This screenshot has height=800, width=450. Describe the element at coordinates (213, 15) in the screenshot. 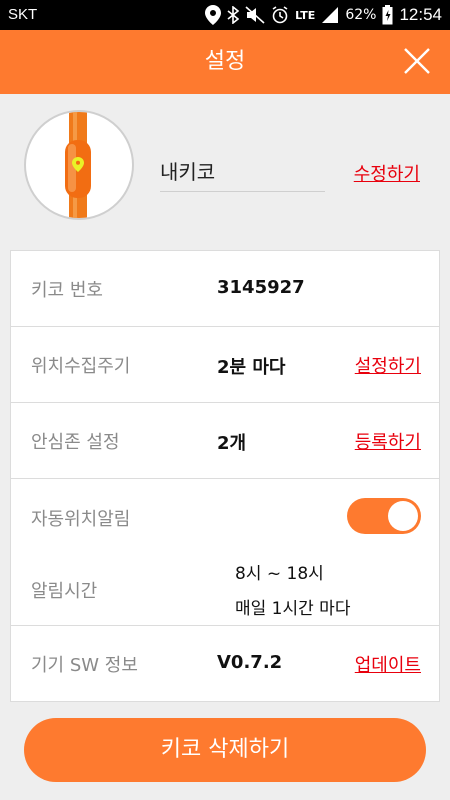

I see `location-icon` at that location.